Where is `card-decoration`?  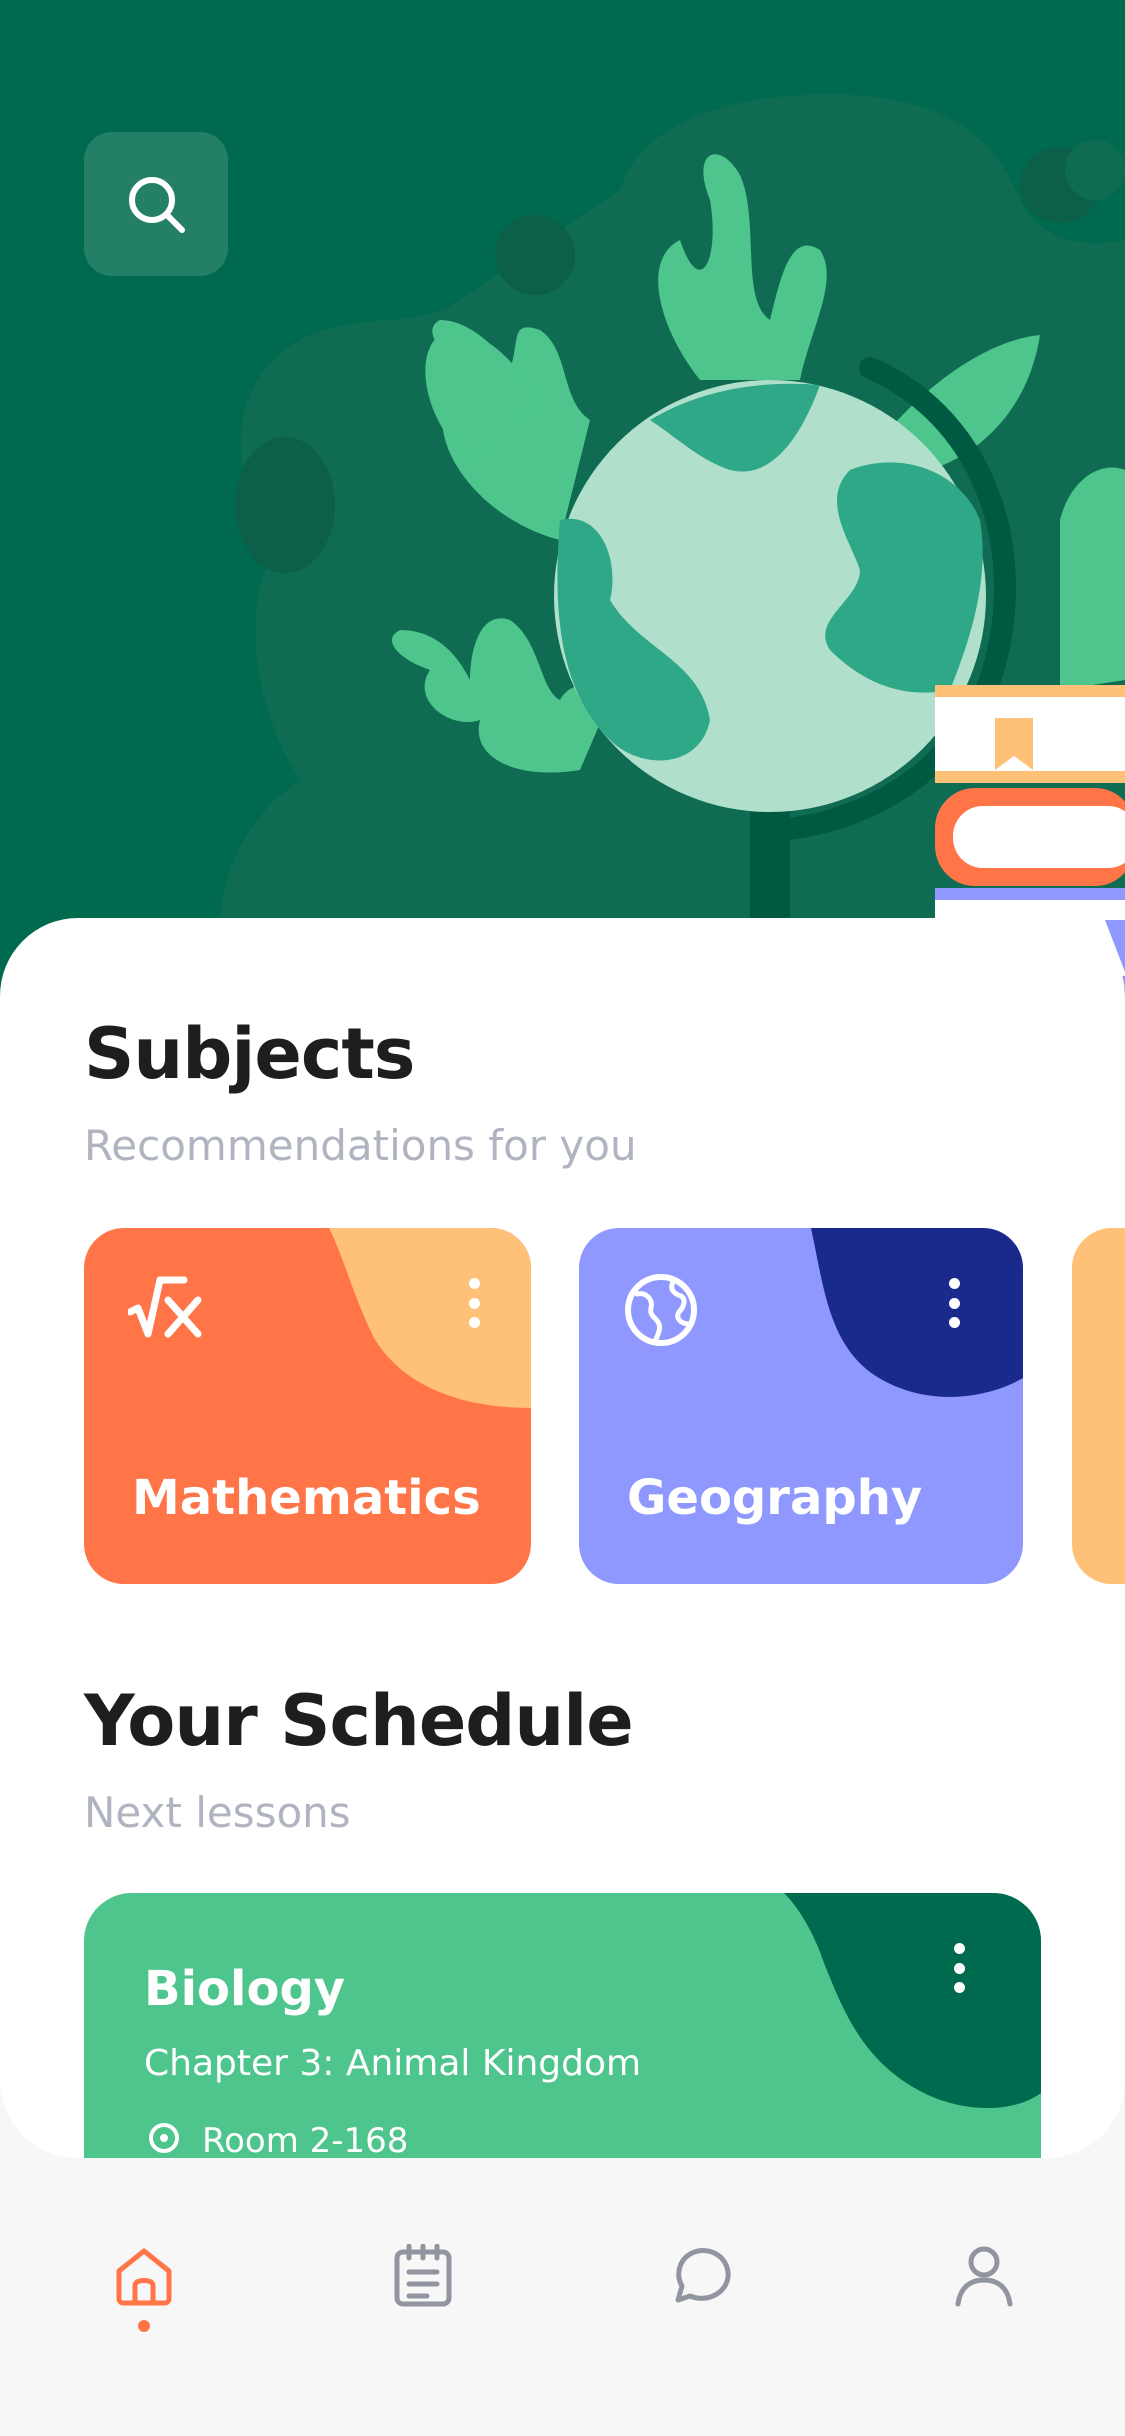 card-decoration is located at coordinates (912, 2000).